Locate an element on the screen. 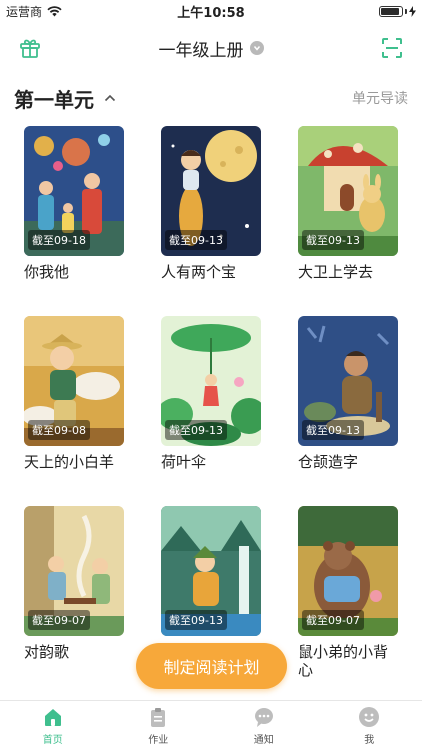 The width and height of the screenshot is (422, 750). charging-icon is located at coordinates (412, 11).